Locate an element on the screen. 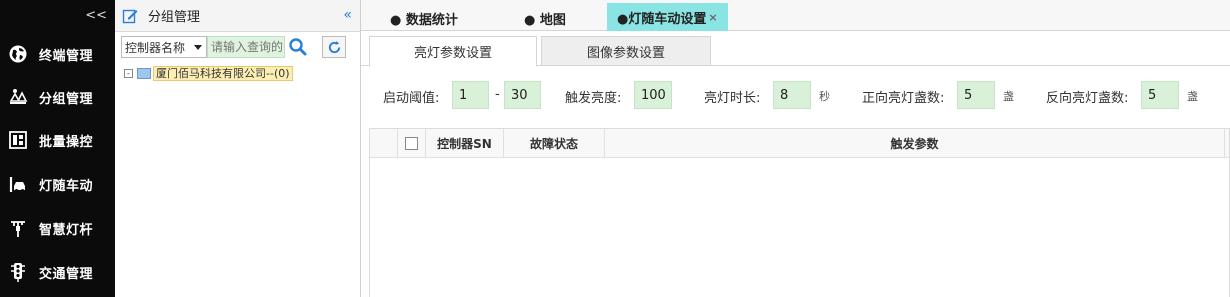 This screenshot has height=297, width=1230. tab-label: ● 地图 is located at coordinates (545, 20).